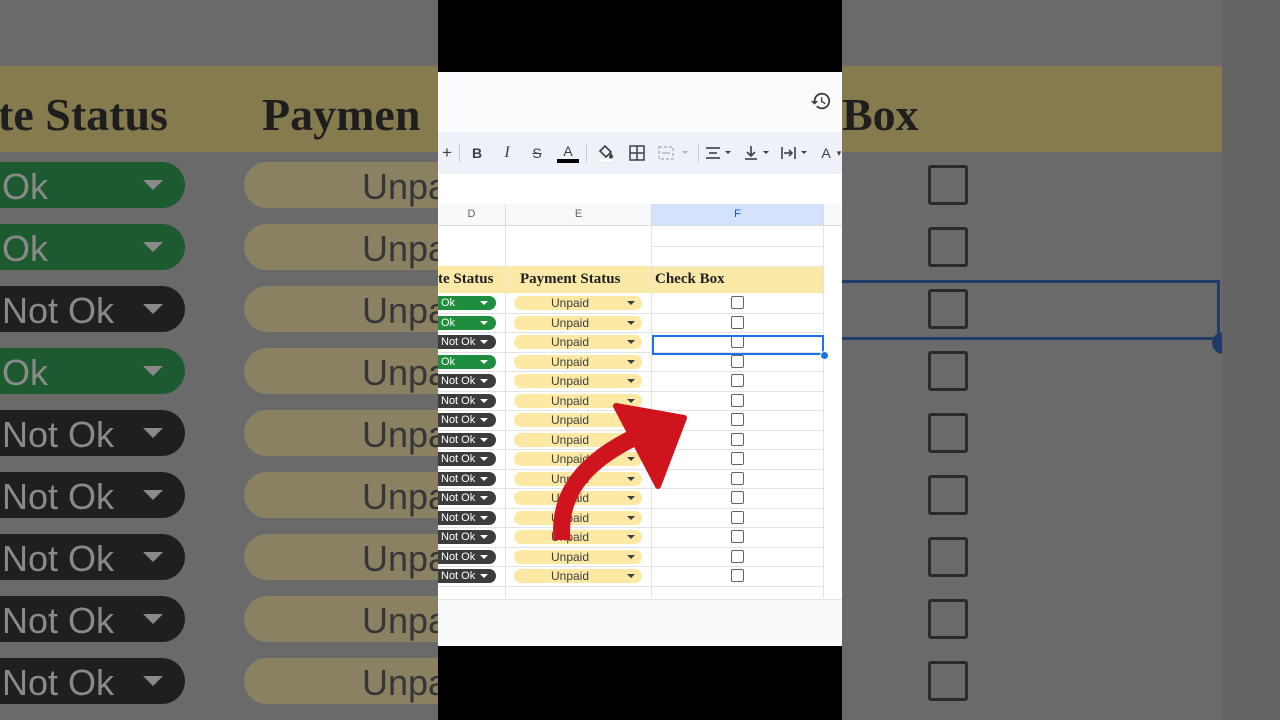  Describe the element at coordinates (1251, 360) in the screenshot. I see `bg-right-strip` at that location.